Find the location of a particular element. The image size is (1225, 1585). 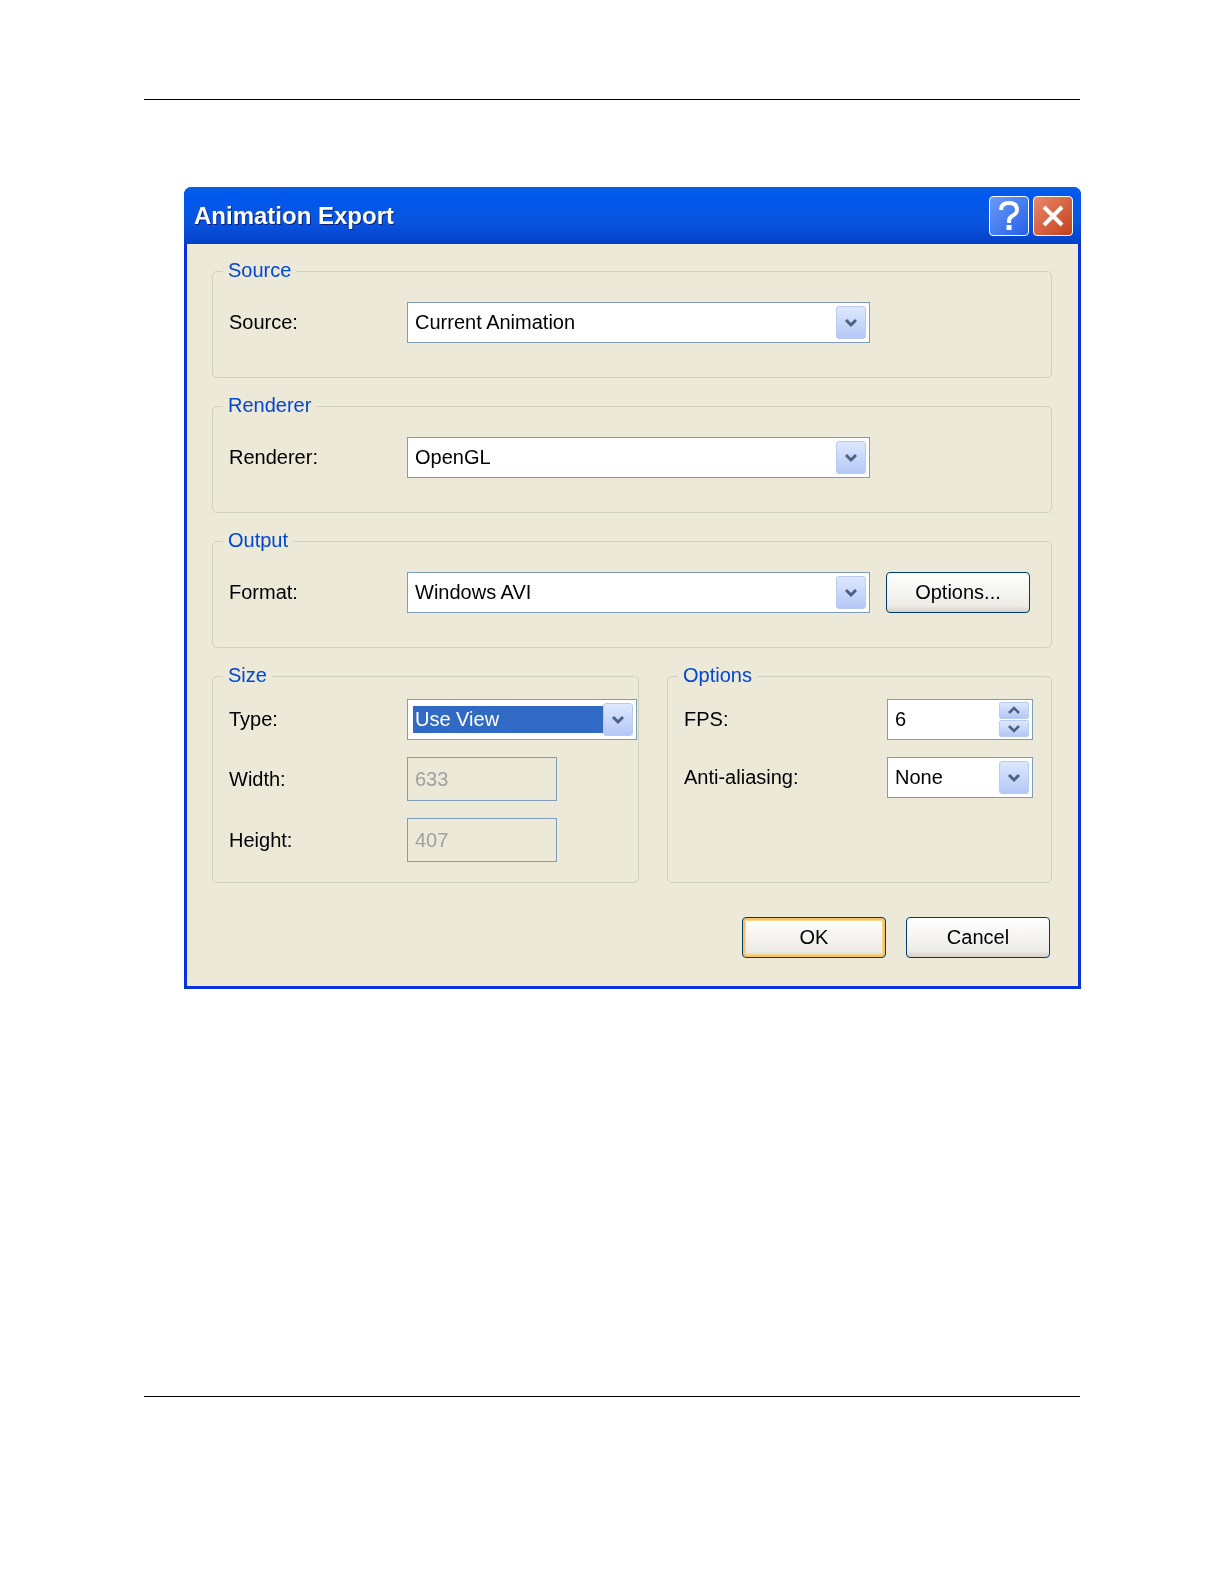

window-title: Animation Export is located at coordinates (294, 215).